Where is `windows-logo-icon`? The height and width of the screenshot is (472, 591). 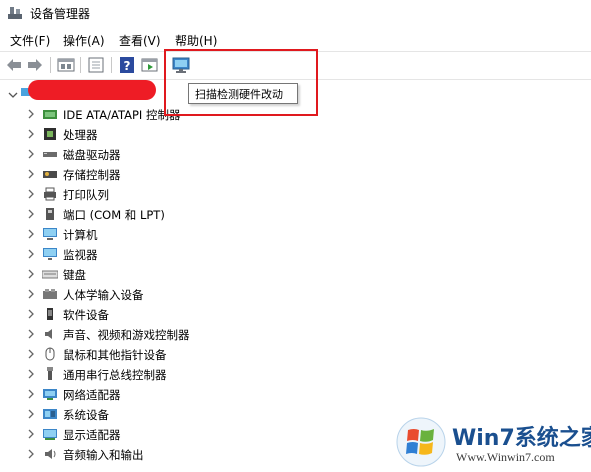 windows-logo-icon is located at coordinates (421, 442).